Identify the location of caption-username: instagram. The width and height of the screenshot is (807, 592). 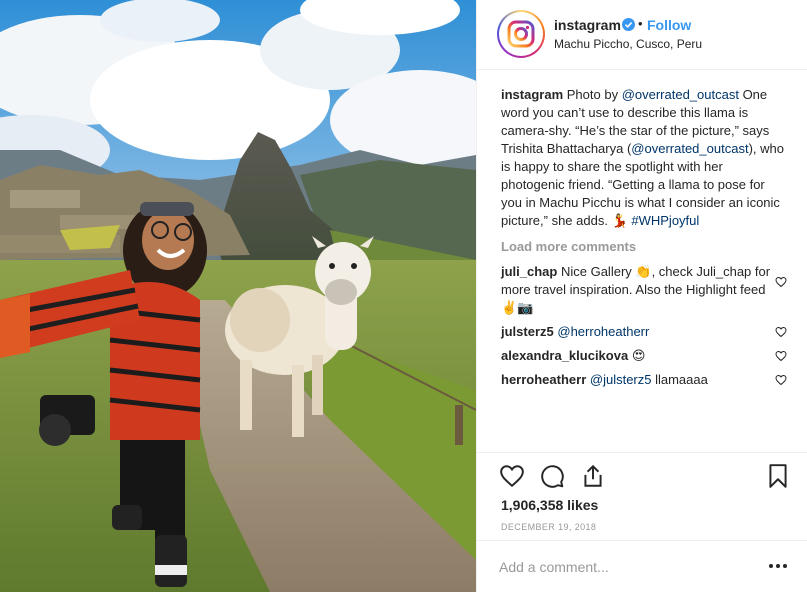
(532, 94).